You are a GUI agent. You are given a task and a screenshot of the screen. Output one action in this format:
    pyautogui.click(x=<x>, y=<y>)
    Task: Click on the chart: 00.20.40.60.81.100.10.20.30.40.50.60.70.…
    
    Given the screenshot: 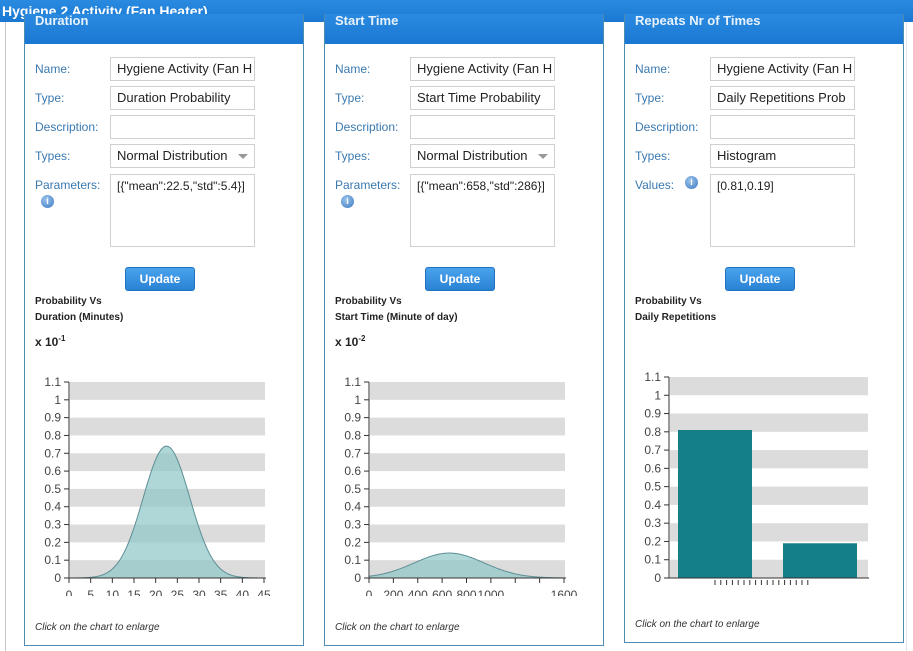 What is the action you would take?
    pyautogui.click(x=765, y=472)
    